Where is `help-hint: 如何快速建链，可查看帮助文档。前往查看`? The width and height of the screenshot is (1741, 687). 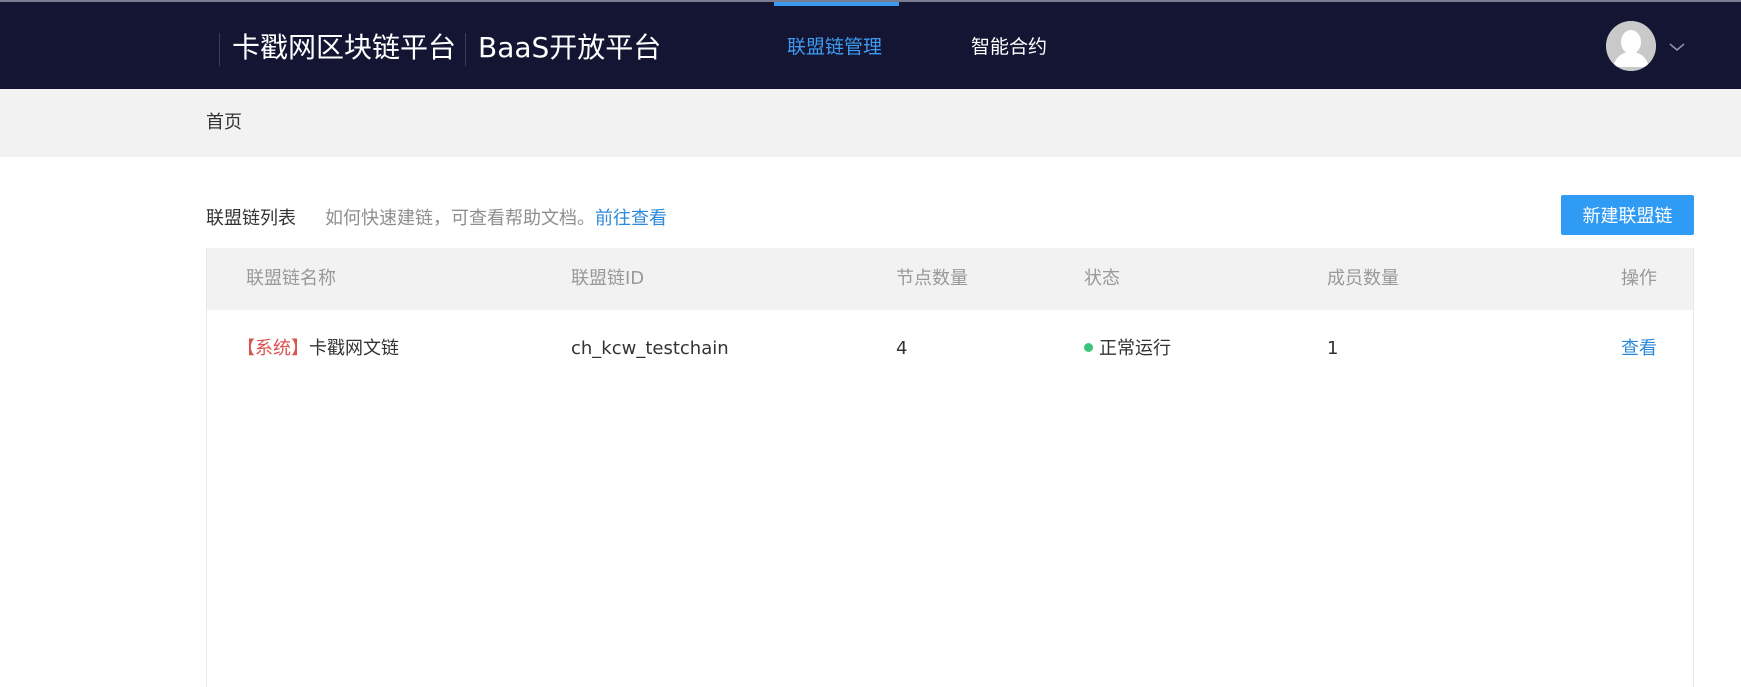 help-hint: 如何快速建链，可查看帮助文档。前往查看 is located at coordinates (496, 217).